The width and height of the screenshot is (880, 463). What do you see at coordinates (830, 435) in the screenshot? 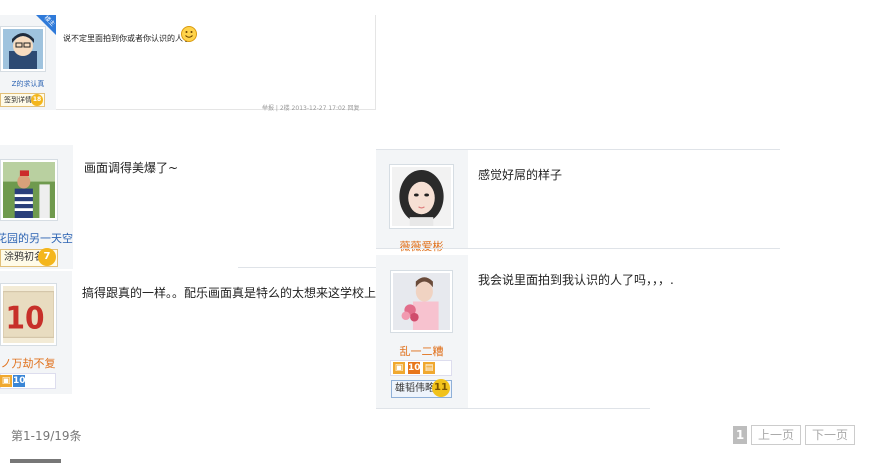
I see `next-page-button: 下一页` at bounding box center [830, 435].